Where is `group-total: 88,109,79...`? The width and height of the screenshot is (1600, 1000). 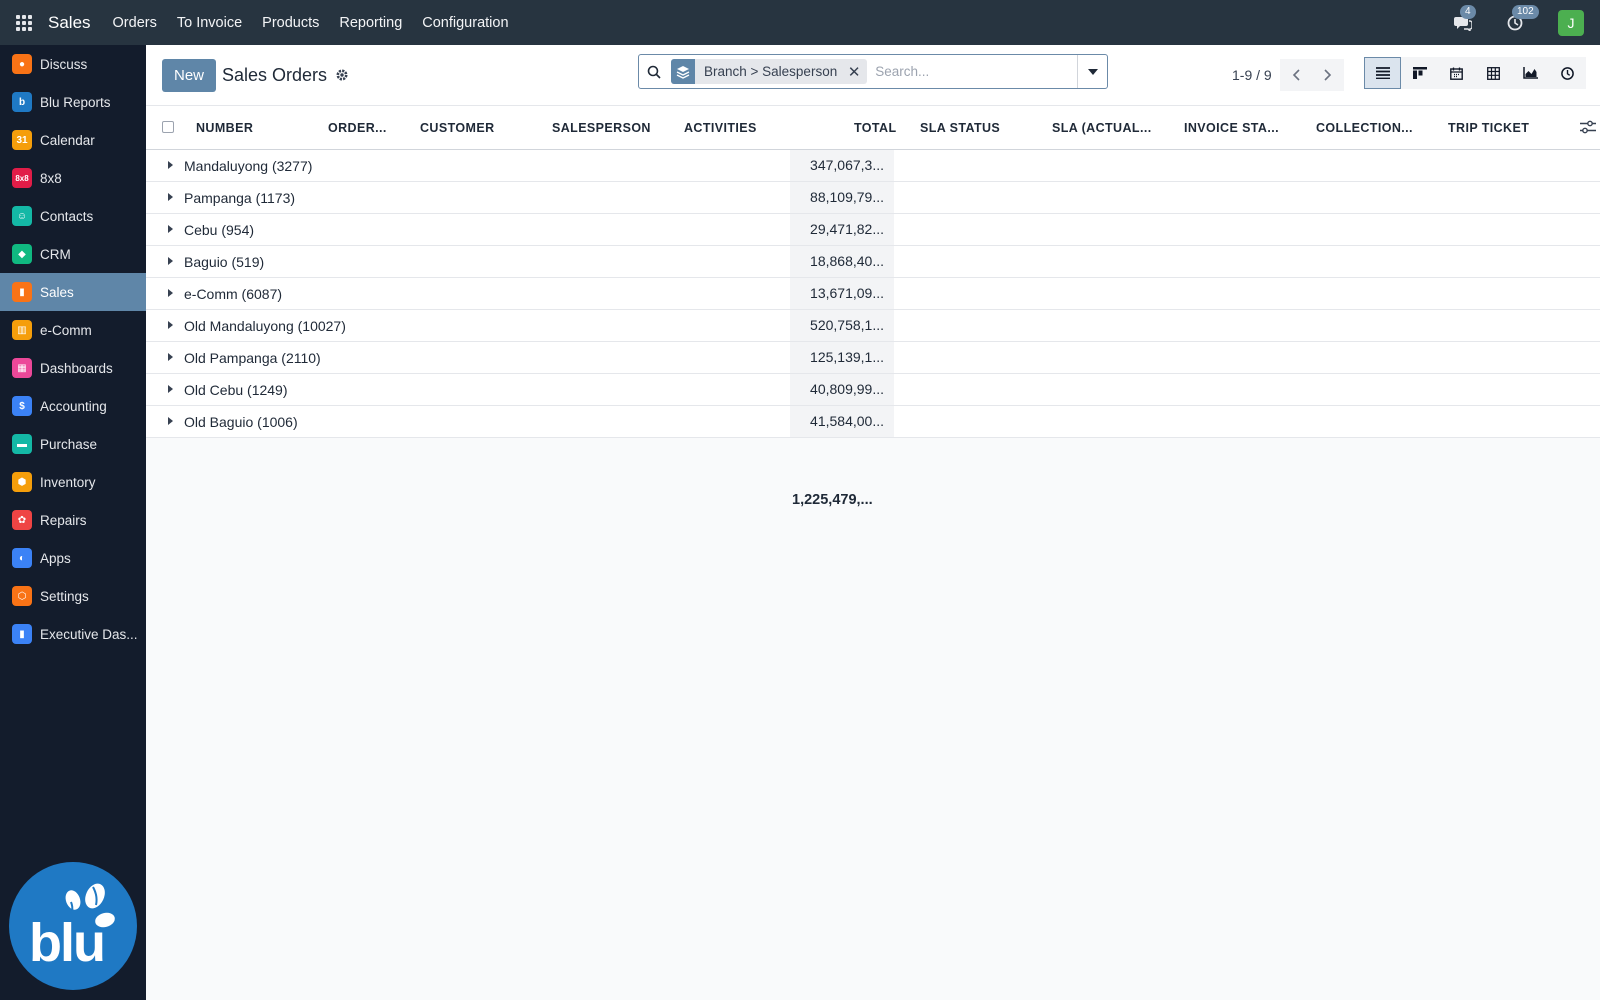 group-total: 88,109,79... is located at coordinates (842, 197).